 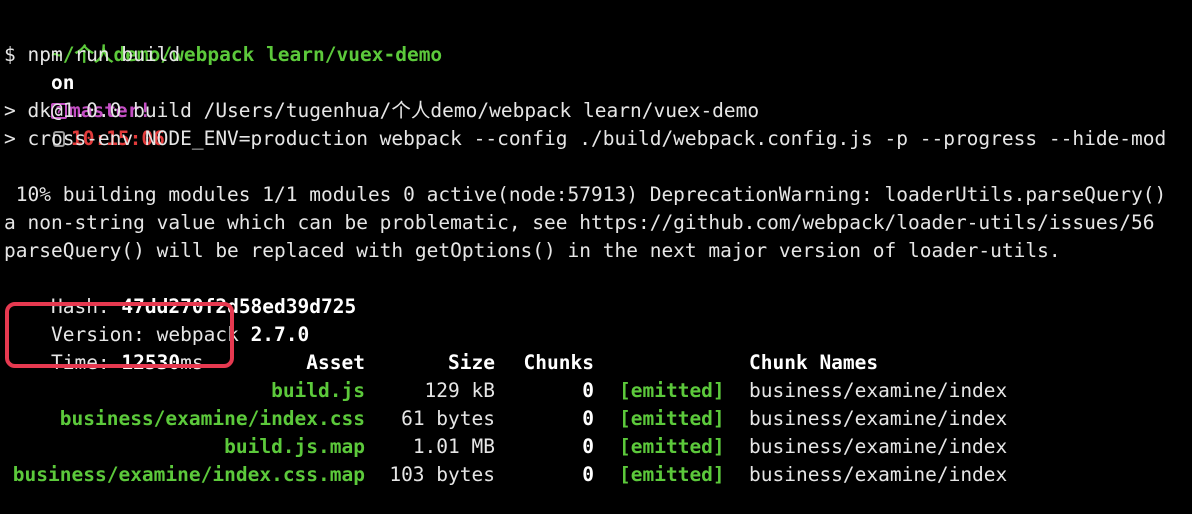 I want to click on asset-name: business/examine/index.css.map, so click(x=188, y=474).